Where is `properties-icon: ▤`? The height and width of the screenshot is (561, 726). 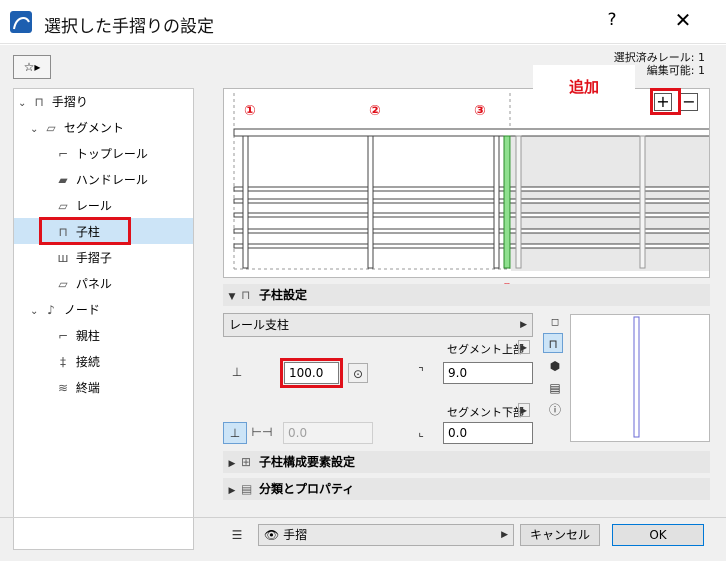 properties-icon: ▤ is located at coordinates (247, 489).